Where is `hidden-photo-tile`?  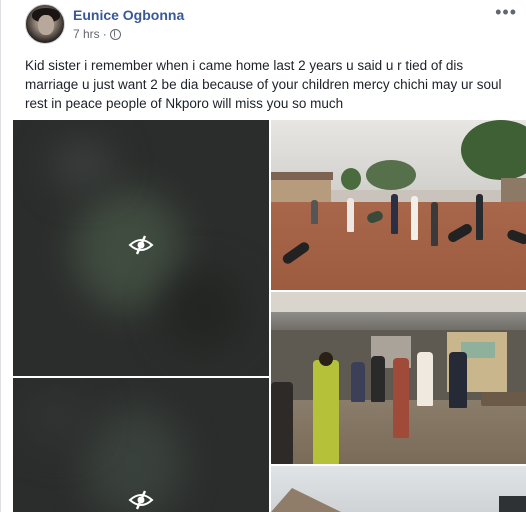 hidden-photo-tile is located at coordinates (141, 445).